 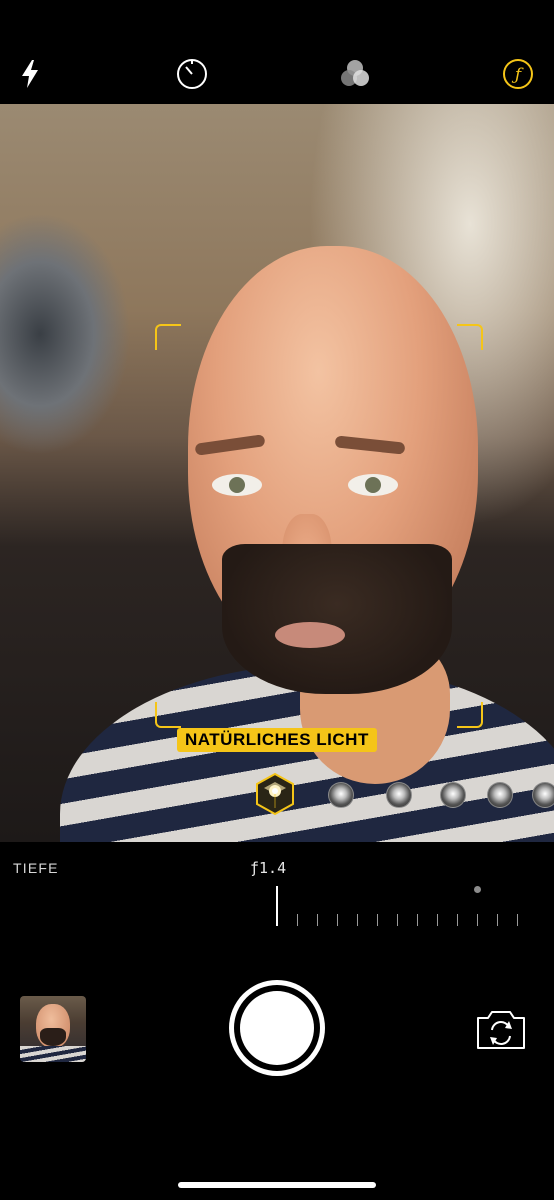 What do you see at coordinates (543, 795) in the screenshot?
I see `high-key-light-option` at bounding box center [543, 795].